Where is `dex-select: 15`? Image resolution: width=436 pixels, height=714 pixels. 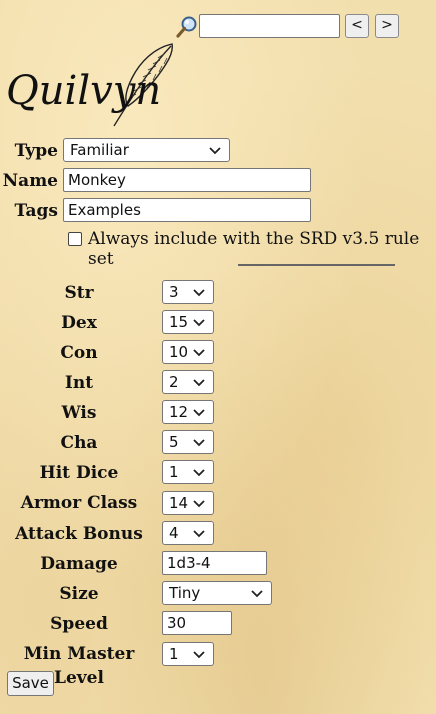 dex-select: 15 is located at coordinates (188, 322).